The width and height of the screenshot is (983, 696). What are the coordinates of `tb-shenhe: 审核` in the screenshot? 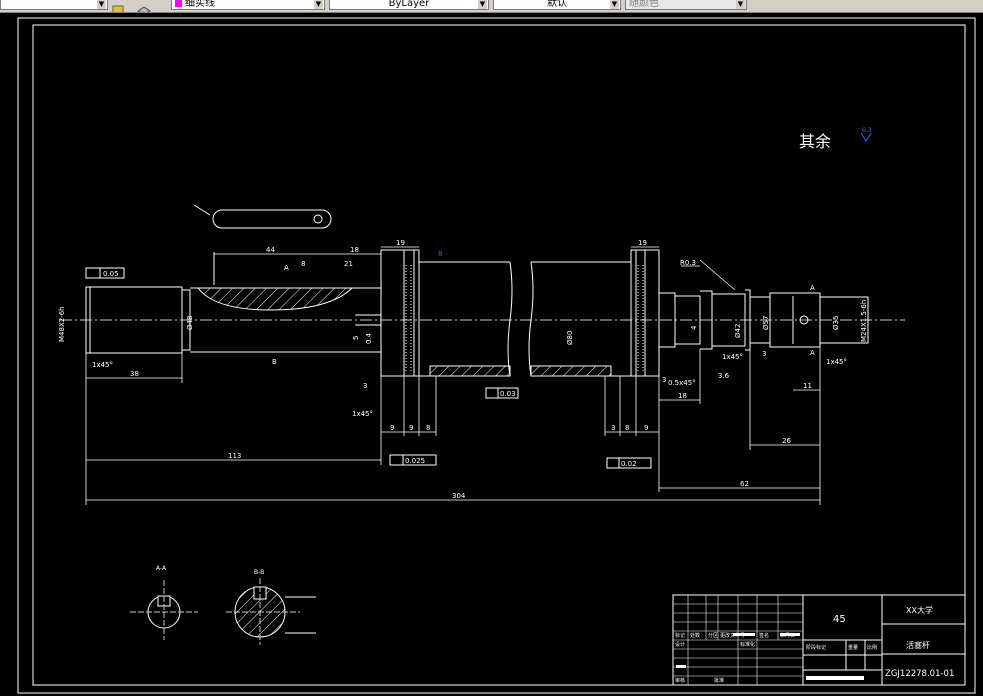 It's located at (680, 680).